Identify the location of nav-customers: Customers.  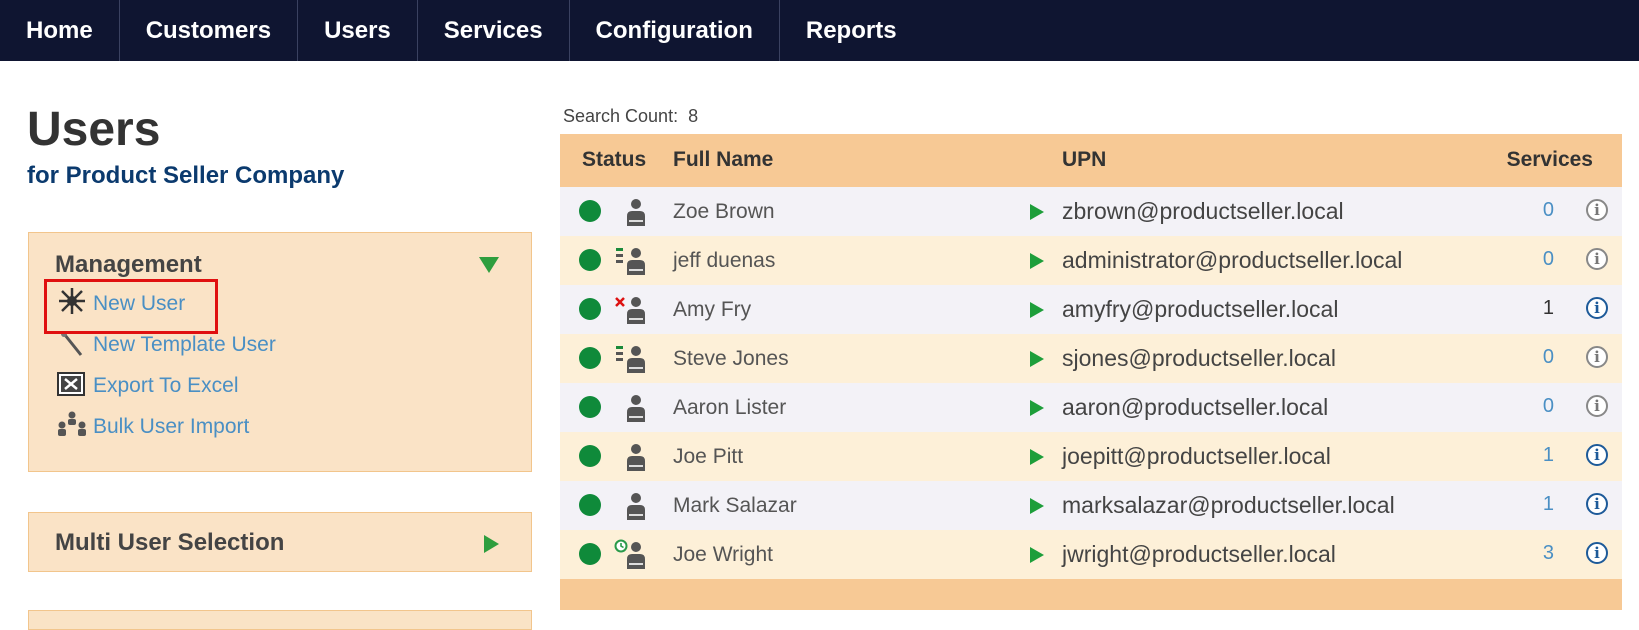
(209, 30).